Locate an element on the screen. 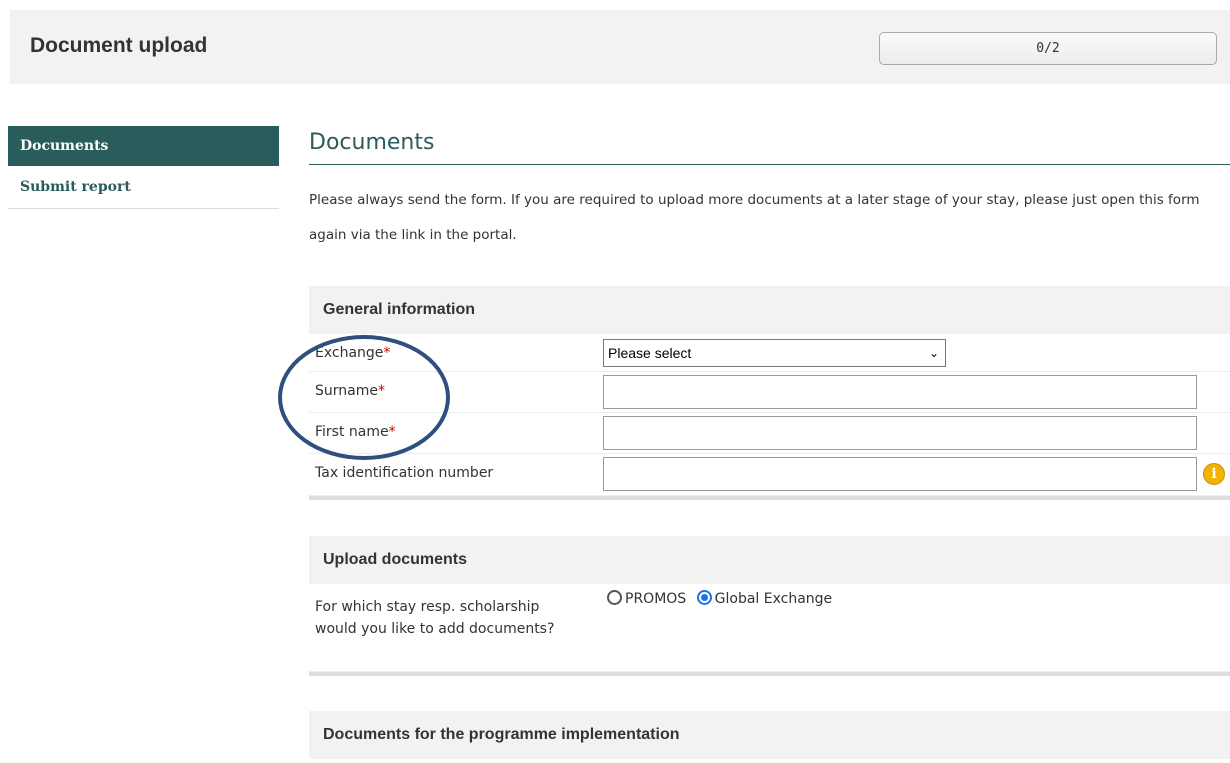 The width and height of the screenshot is (1230, 763). radio-global-exchange: Global Exchange is located at coordinates (764, 598).